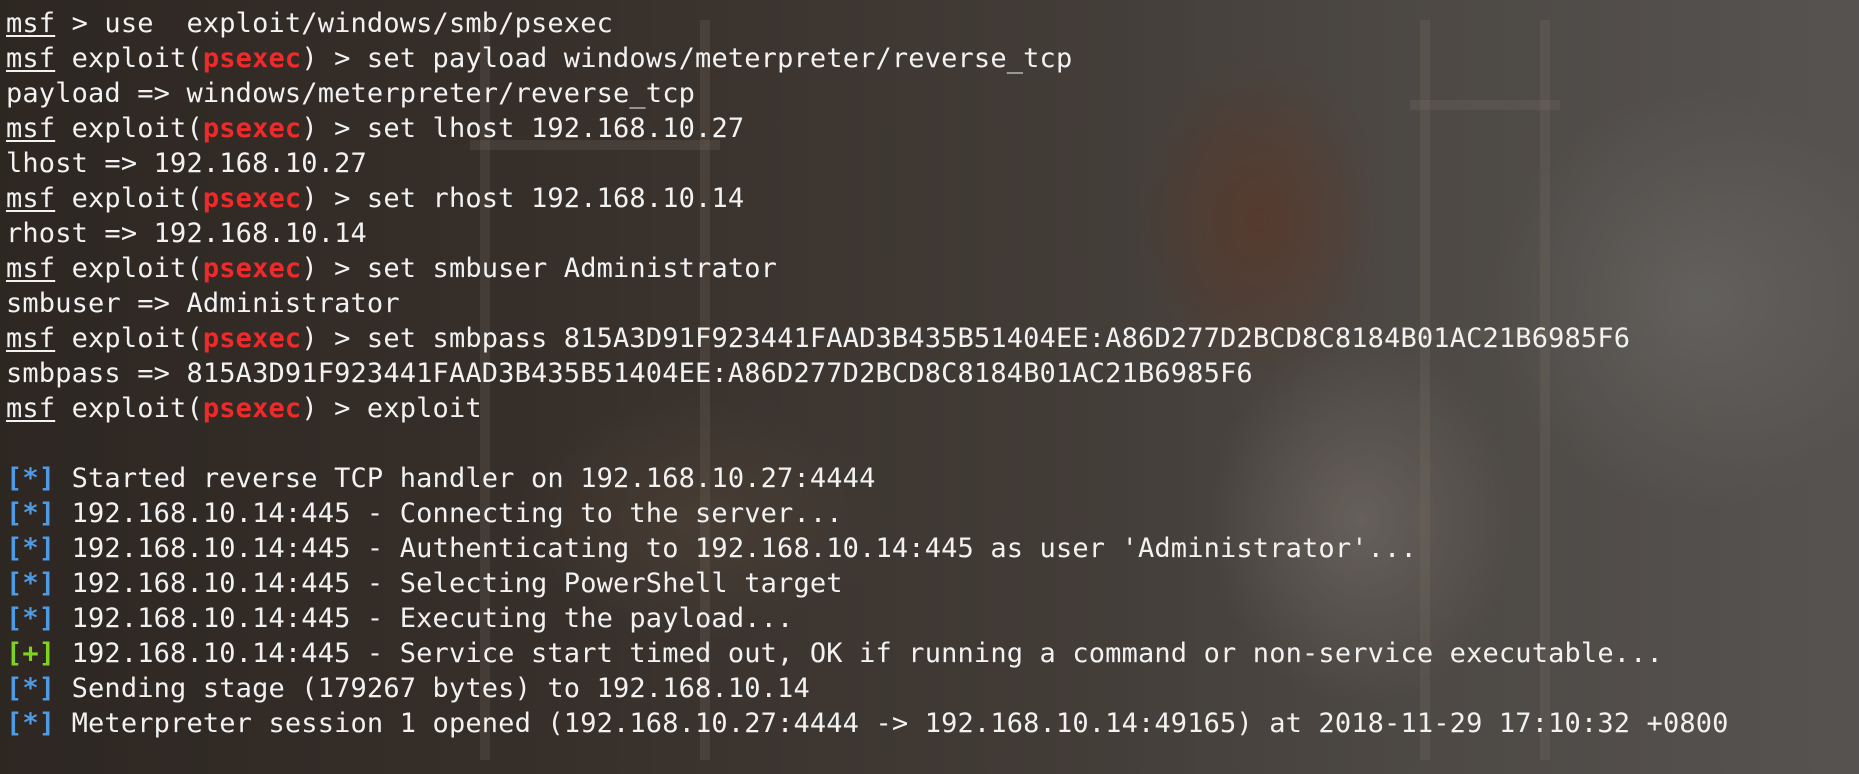 The height and width of the screenshot is (774, 1859). What do you see at coordinates (334, 23) in the screenshot?
I see `command-text: > use exploit/windows/smb/psexec` at bounding box center [334, 23].